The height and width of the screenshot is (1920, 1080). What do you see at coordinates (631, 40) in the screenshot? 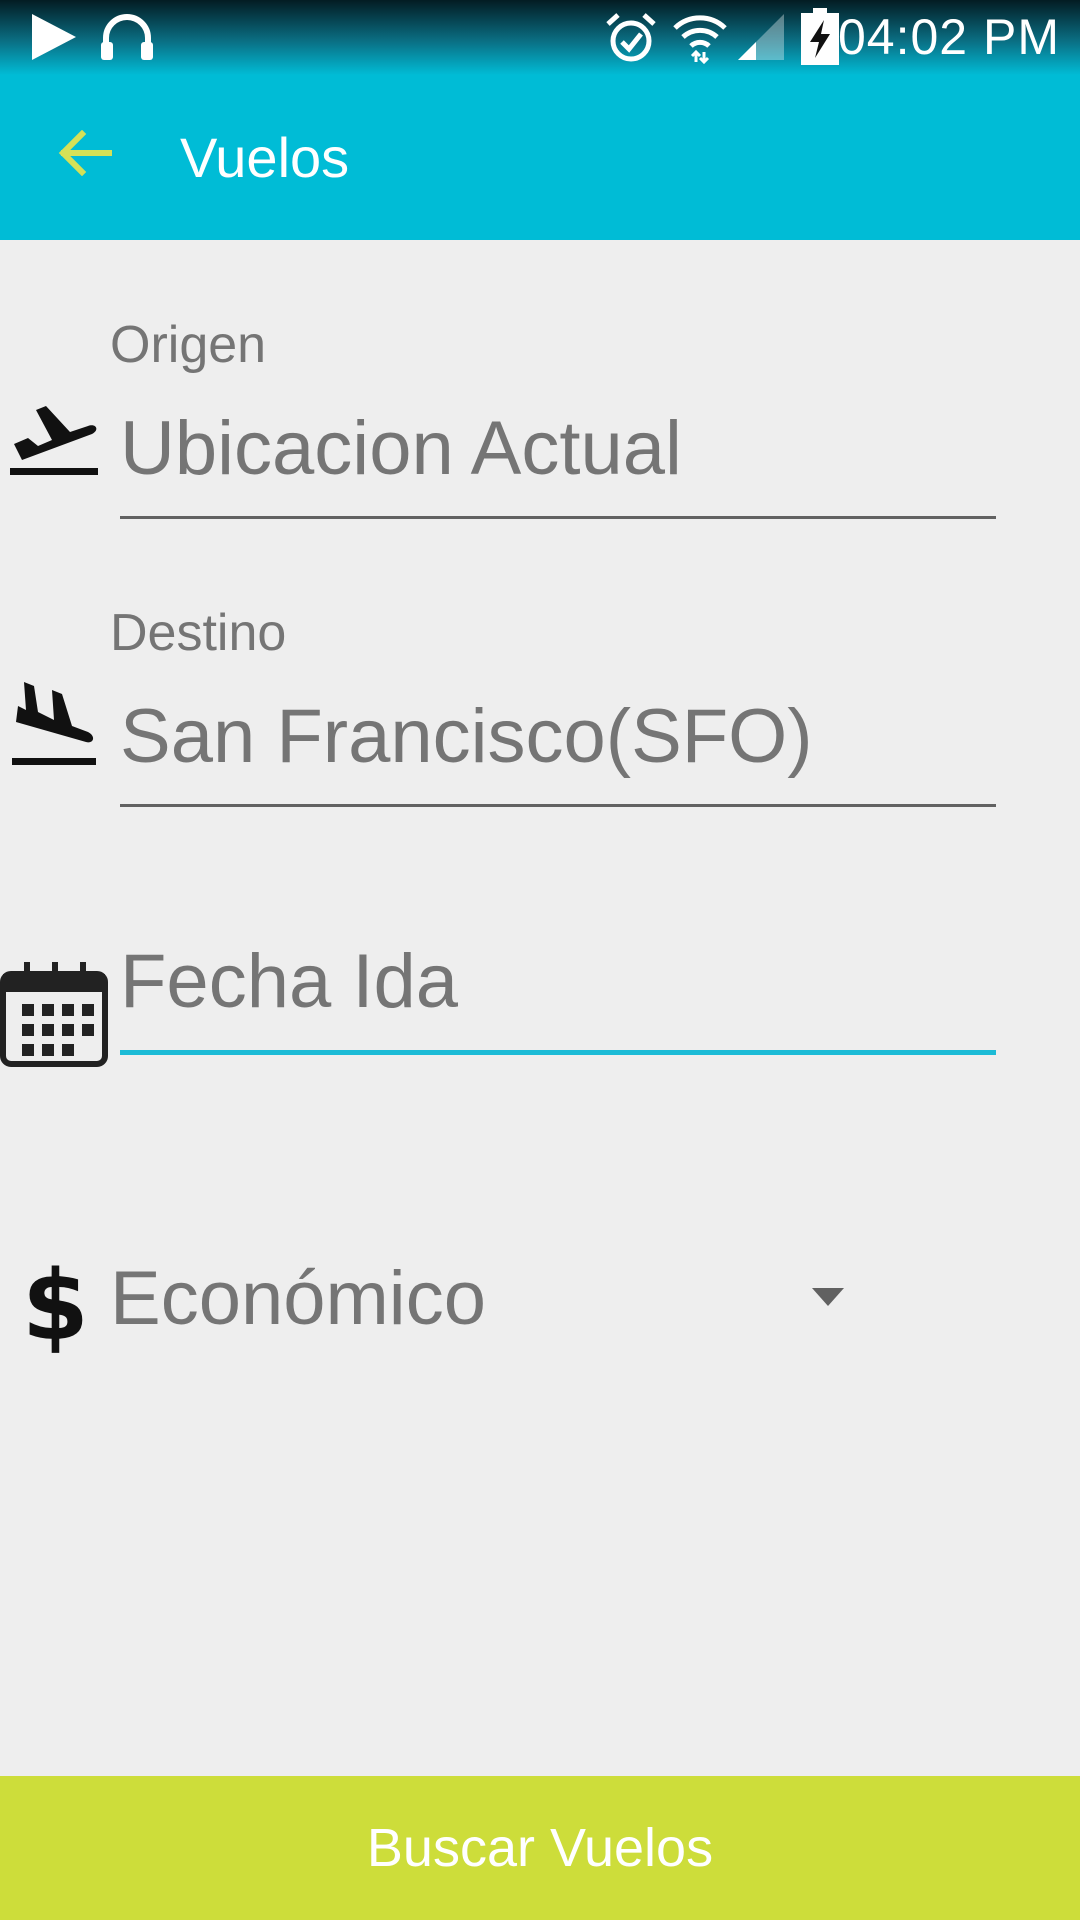
I see `alarm-icon` at bounding box center [631, 40].